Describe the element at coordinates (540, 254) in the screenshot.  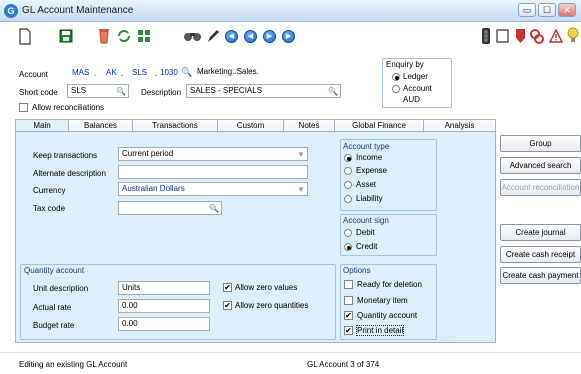
I see `create-cash-receipt-button: Create cash receipt` at that location.